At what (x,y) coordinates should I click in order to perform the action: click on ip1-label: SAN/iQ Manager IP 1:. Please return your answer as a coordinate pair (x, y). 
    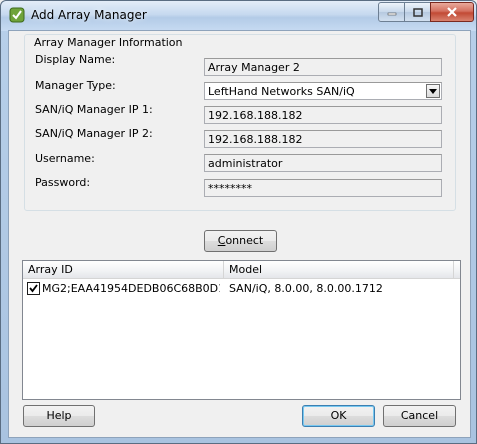
    Looking at the image, I should click on (94, 109).